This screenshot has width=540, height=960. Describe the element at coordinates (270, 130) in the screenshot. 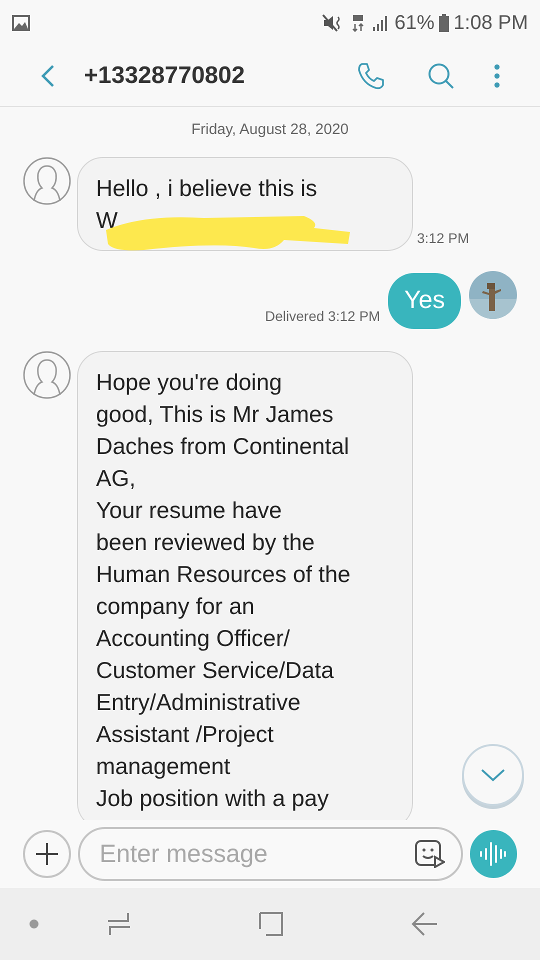

I see `date-label: Friday, August 28, 2020` at that location.